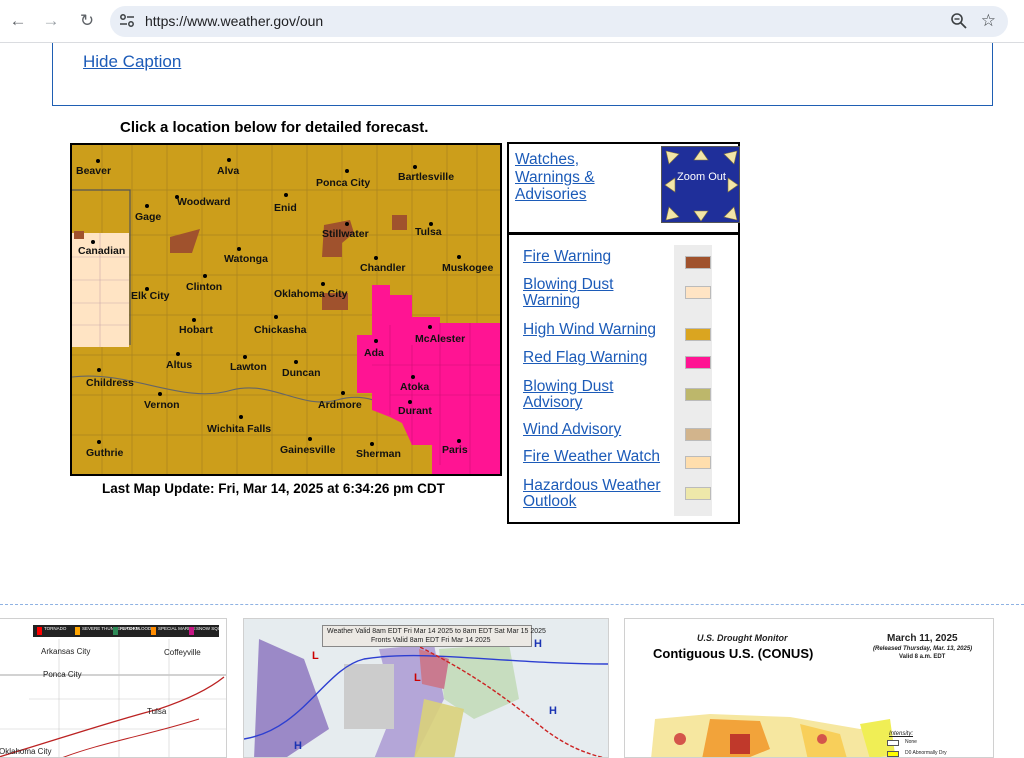 Image resolution: width=1024 pixels, height=758 pixels. I want to click on zoom-icon, so click(959, 21).